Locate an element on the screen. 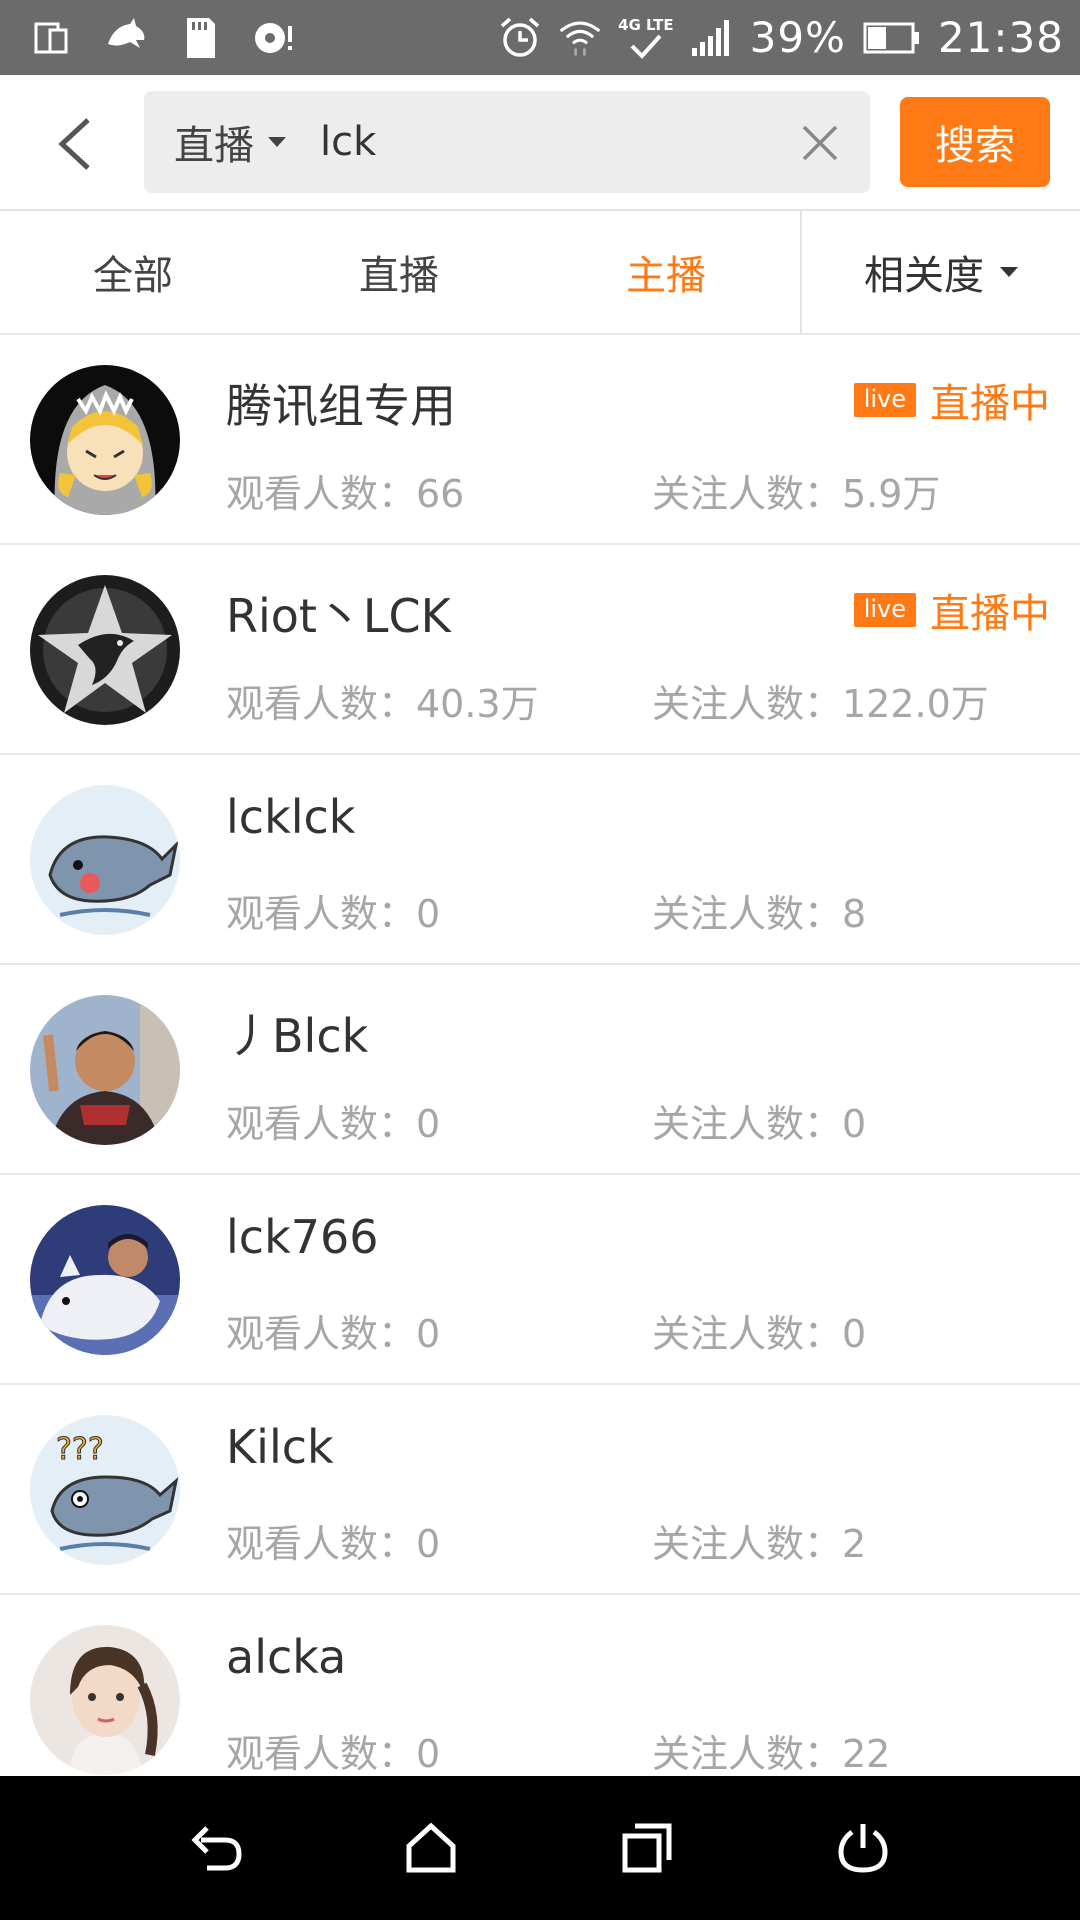 This screenshot has width=1080, height=1920. search-box: 直播 is located at coordinates (507, 142).